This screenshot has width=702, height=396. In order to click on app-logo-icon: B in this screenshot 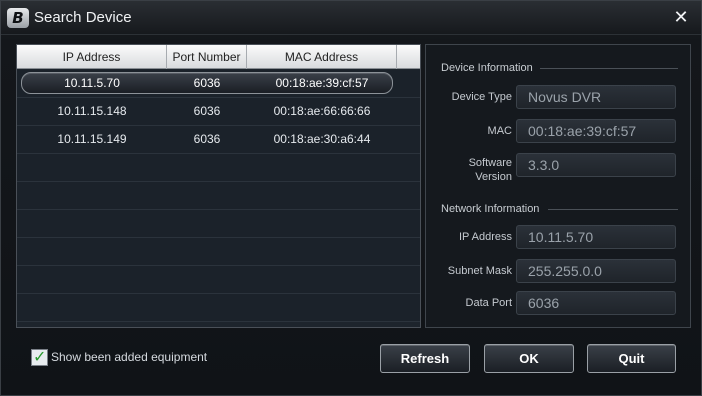, I will do `click(18, 18)`.